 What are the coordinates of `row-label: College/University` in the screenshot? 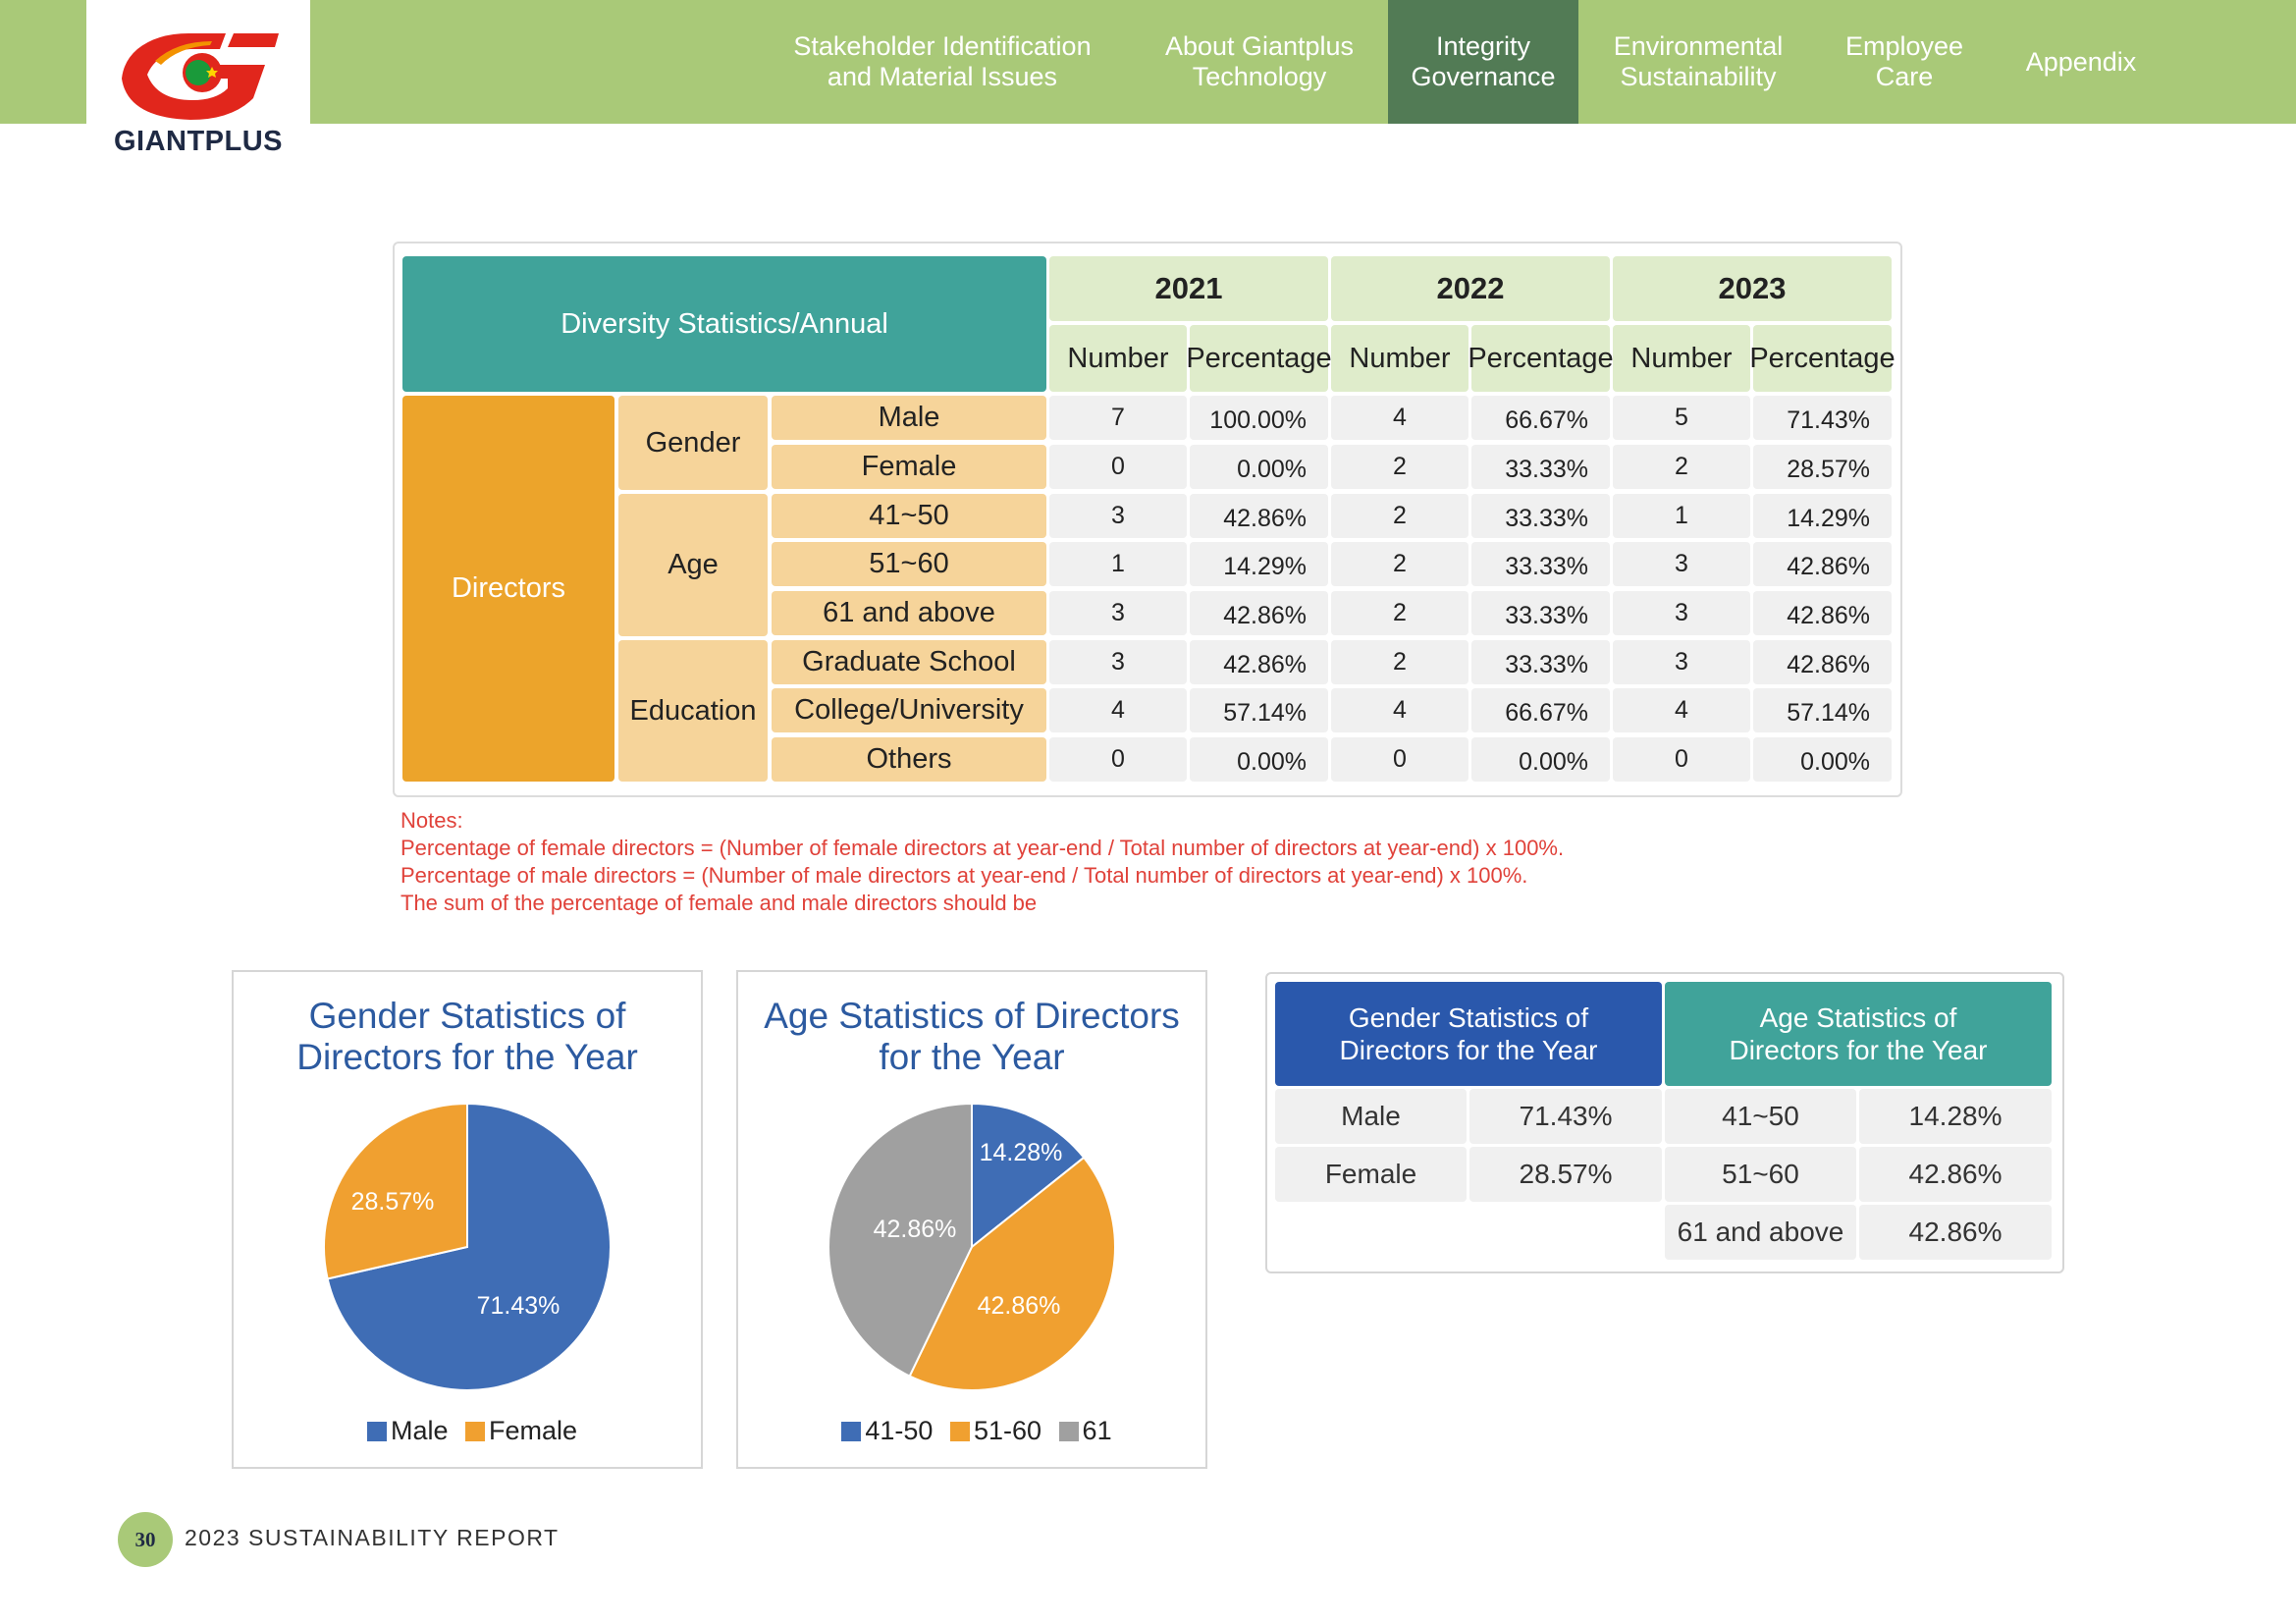 It's located at (909, 710).